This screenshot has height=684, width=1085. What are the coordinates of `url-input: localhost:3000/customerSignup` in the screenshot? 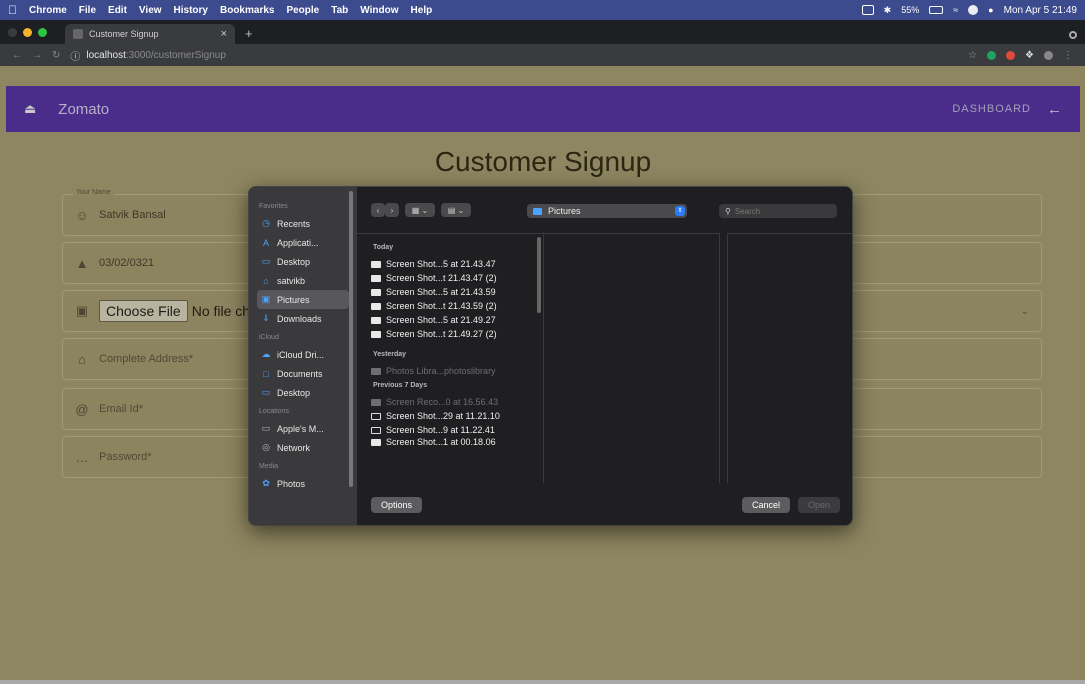 It's located at (156, 55).